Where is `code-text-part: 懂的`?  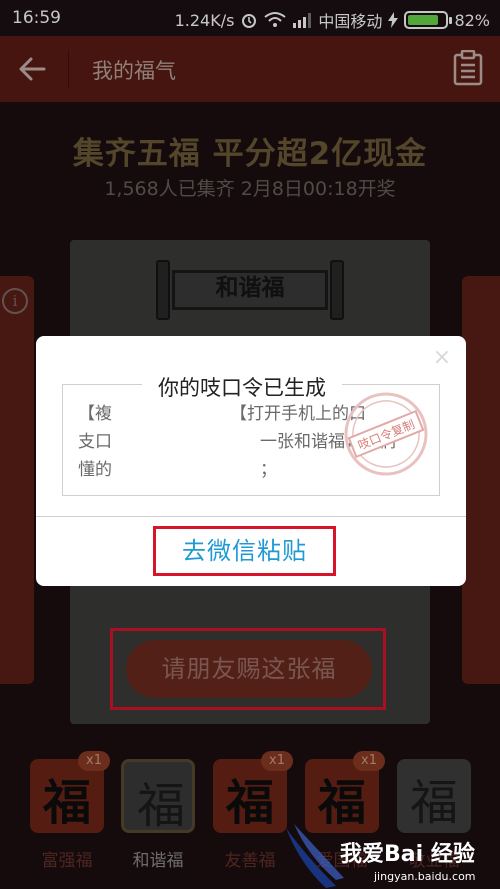 code-text-part: 懂的 is located at coordinates (95, 470).